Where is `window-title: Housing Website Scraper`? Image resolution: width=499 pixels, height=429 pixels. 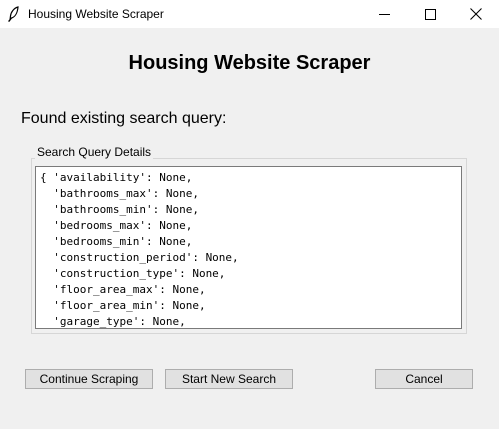 window-title: Housing Website Scraper is located at coordinates (96, 14).